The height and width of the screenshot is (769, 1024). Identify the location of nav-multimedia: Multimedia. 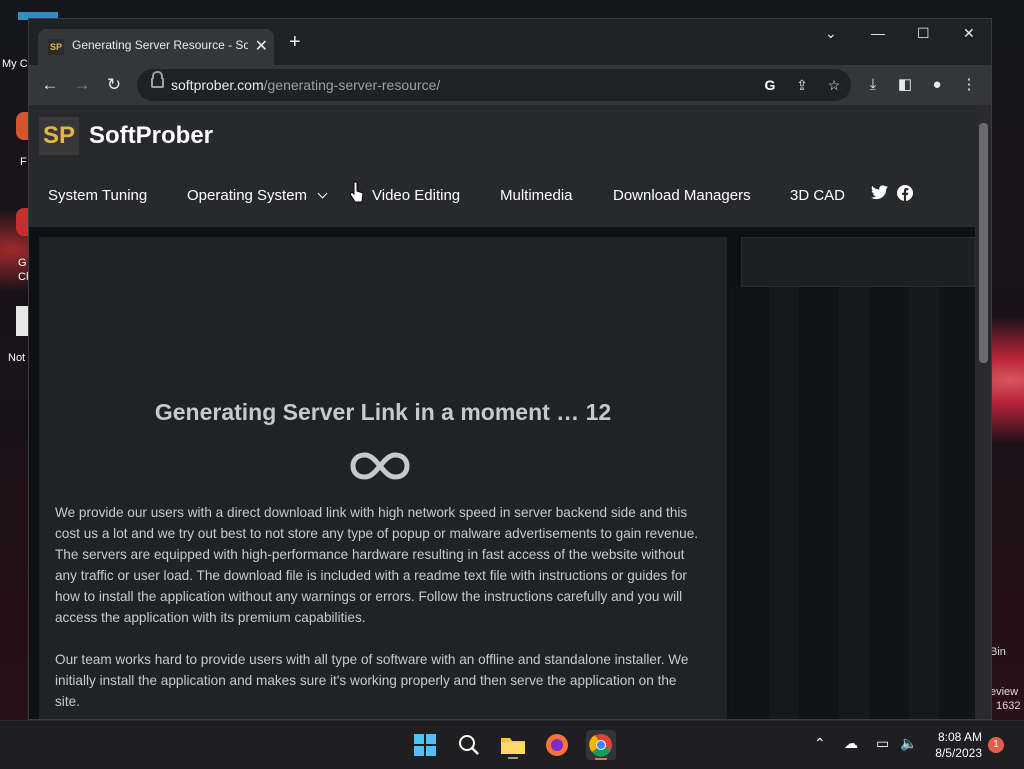
(536, 195).